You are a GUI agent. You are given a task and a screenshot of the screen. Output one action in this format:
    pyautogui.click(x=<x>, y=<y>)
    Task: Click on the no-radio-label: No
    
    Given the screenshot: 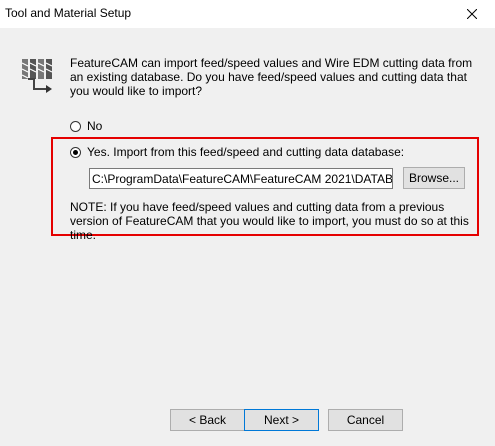 What is the action you would take?
    pyautogui.click(x=95, y=126)
    